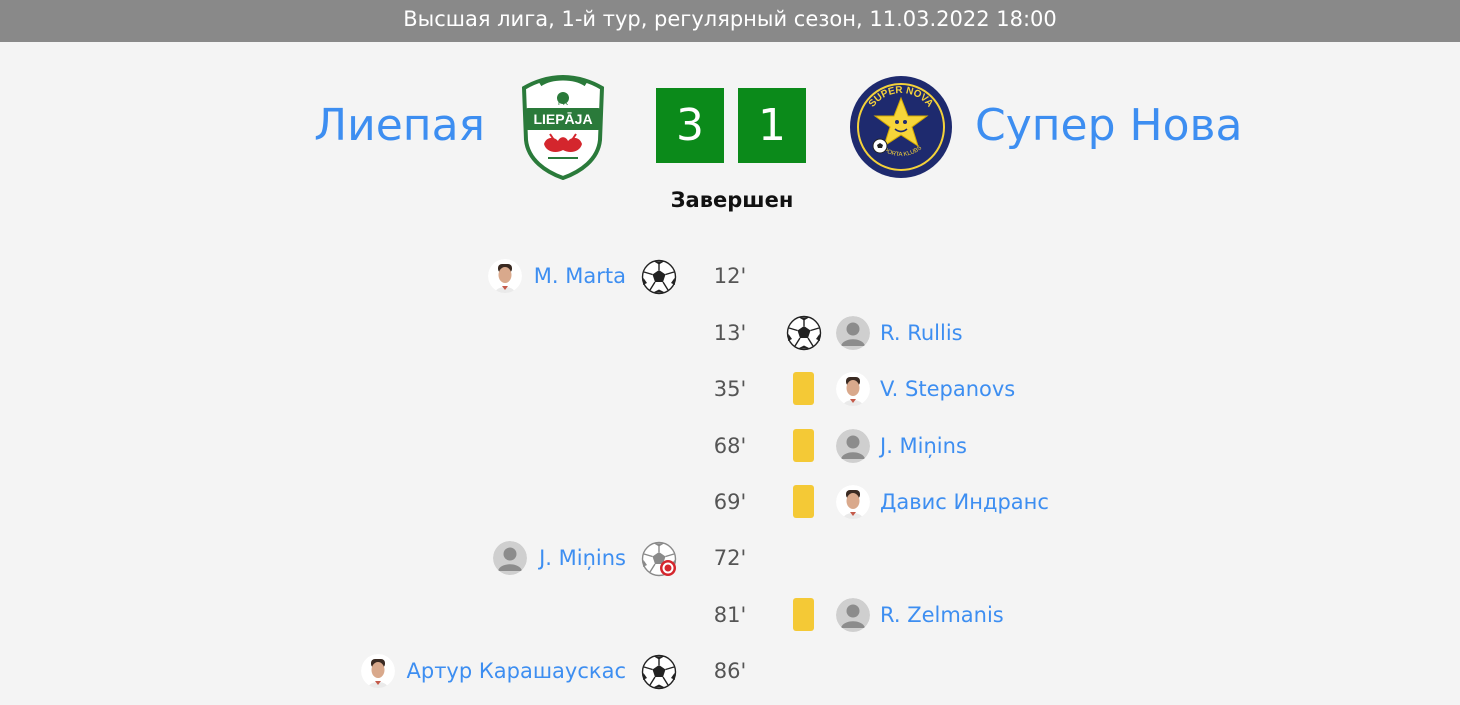  I want to click on player-name: R. Rullis, so click(921, 333).